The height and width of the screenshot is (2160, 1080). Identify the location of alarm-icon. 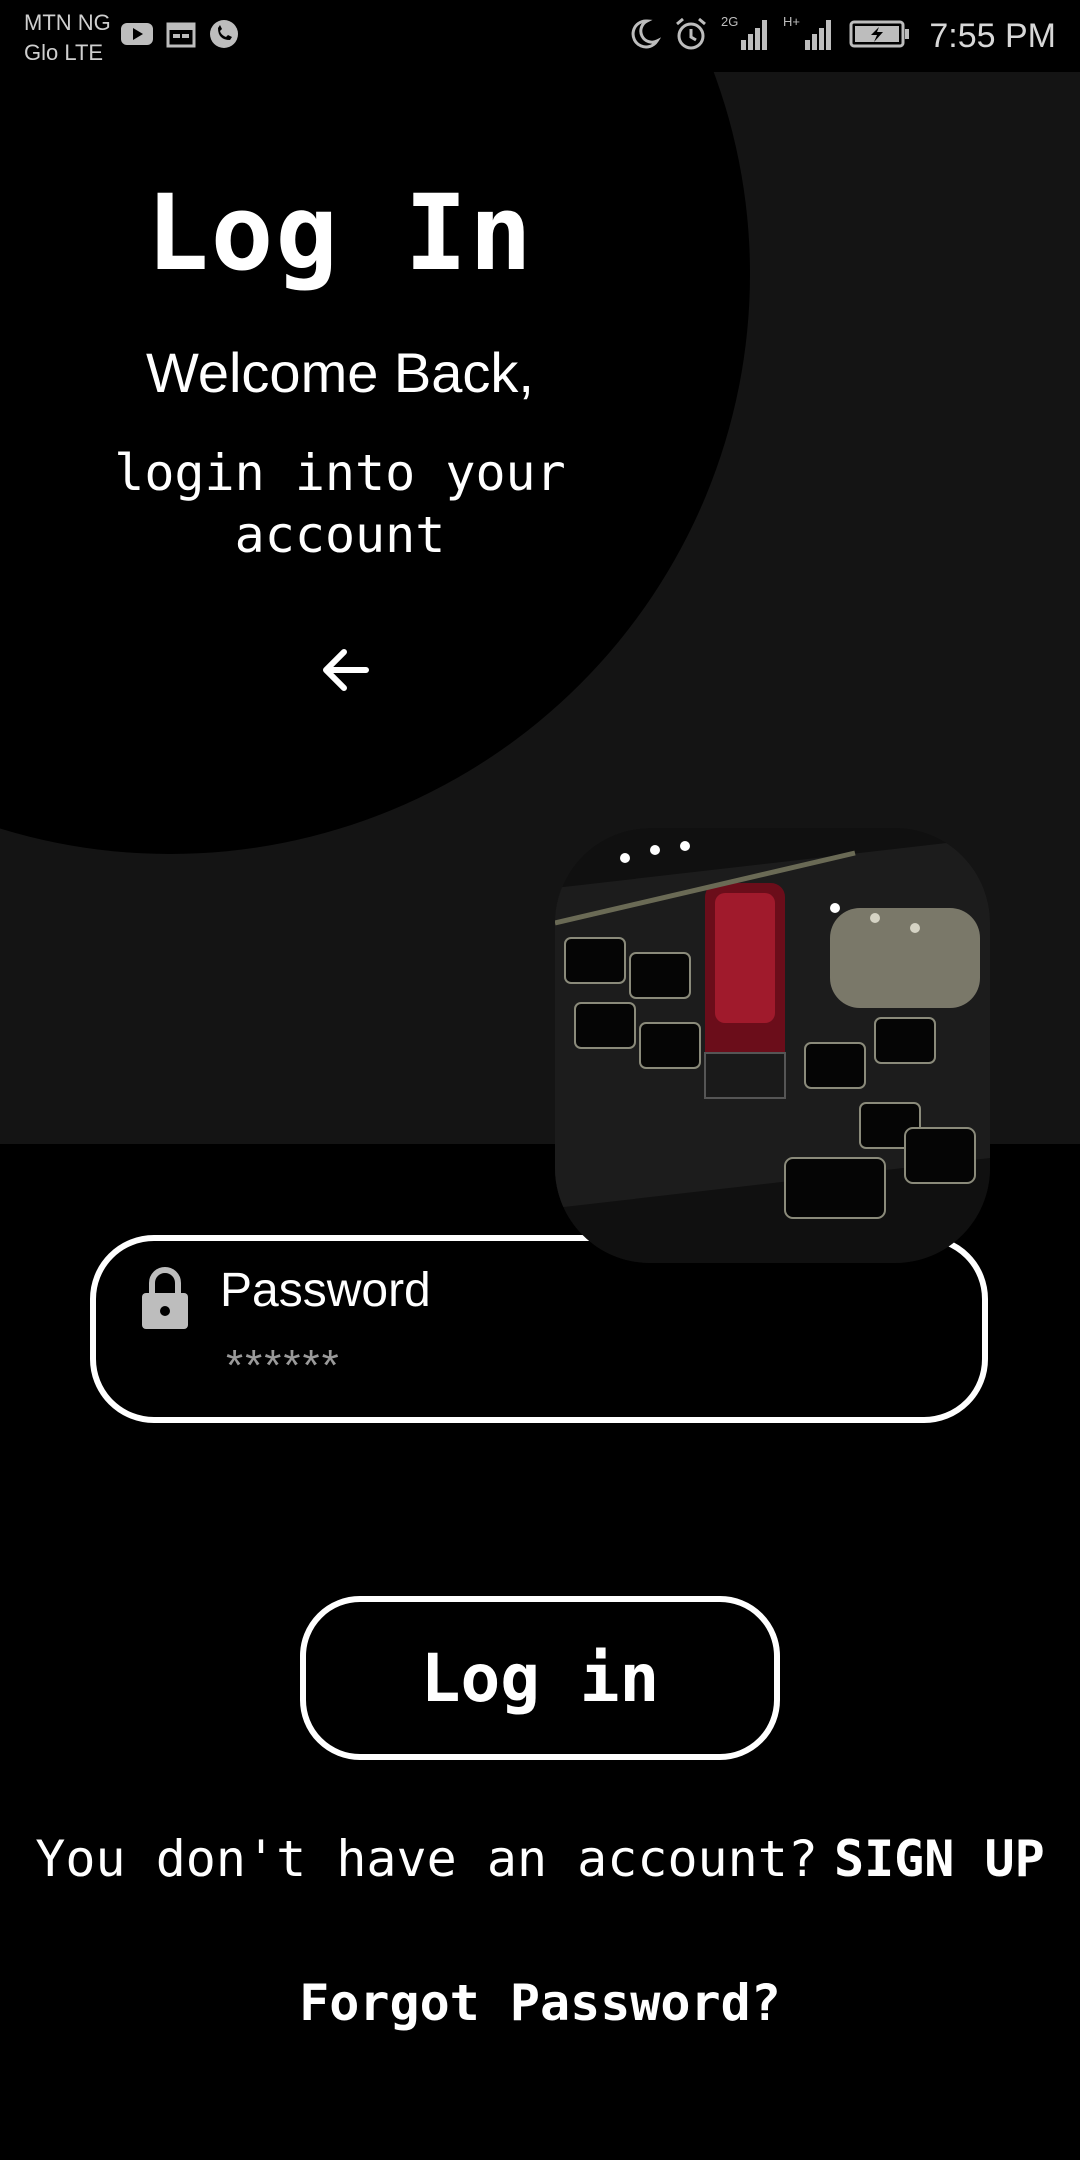
(691, 36).